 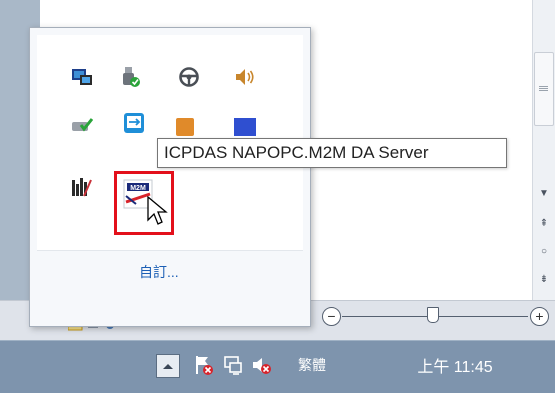 I want to click on blue-app-icon, so click(x=245, y=127).